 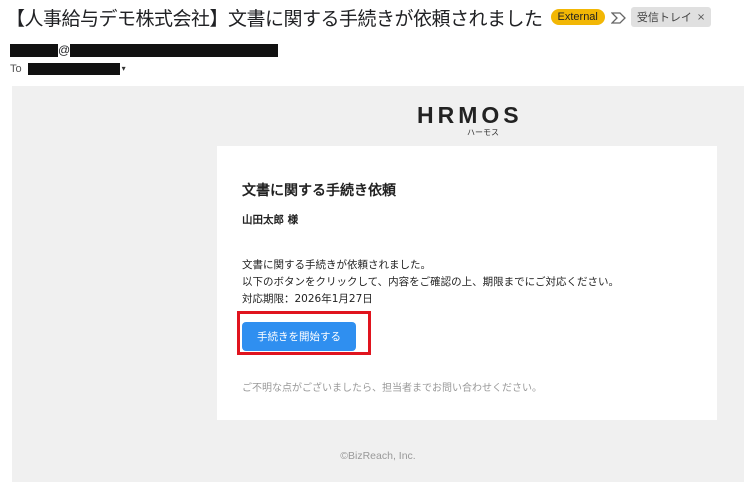 What do you see at coordinates (64, 50) in the screenshot?
I see `sender-at-sign: @` at bounding box center [64, 50].